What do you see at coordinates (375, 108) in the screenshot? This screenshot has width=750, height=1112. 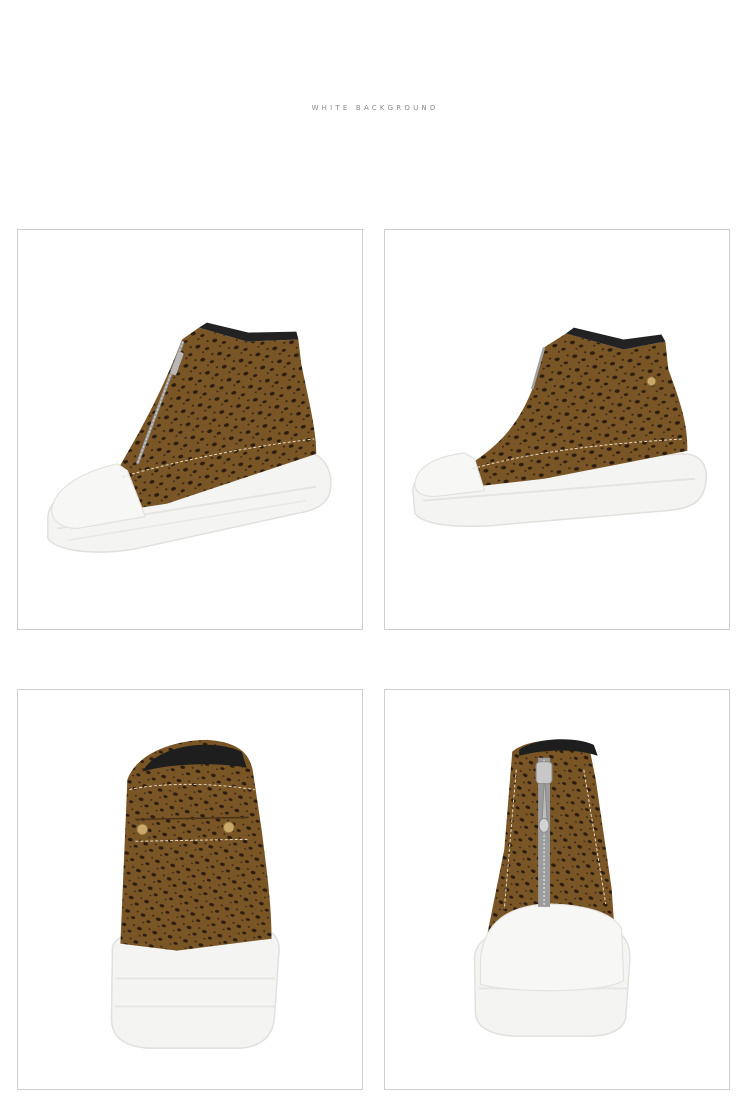 I see `header-caption: WHITE BACKGROUND` at bounding box center [375, 108].